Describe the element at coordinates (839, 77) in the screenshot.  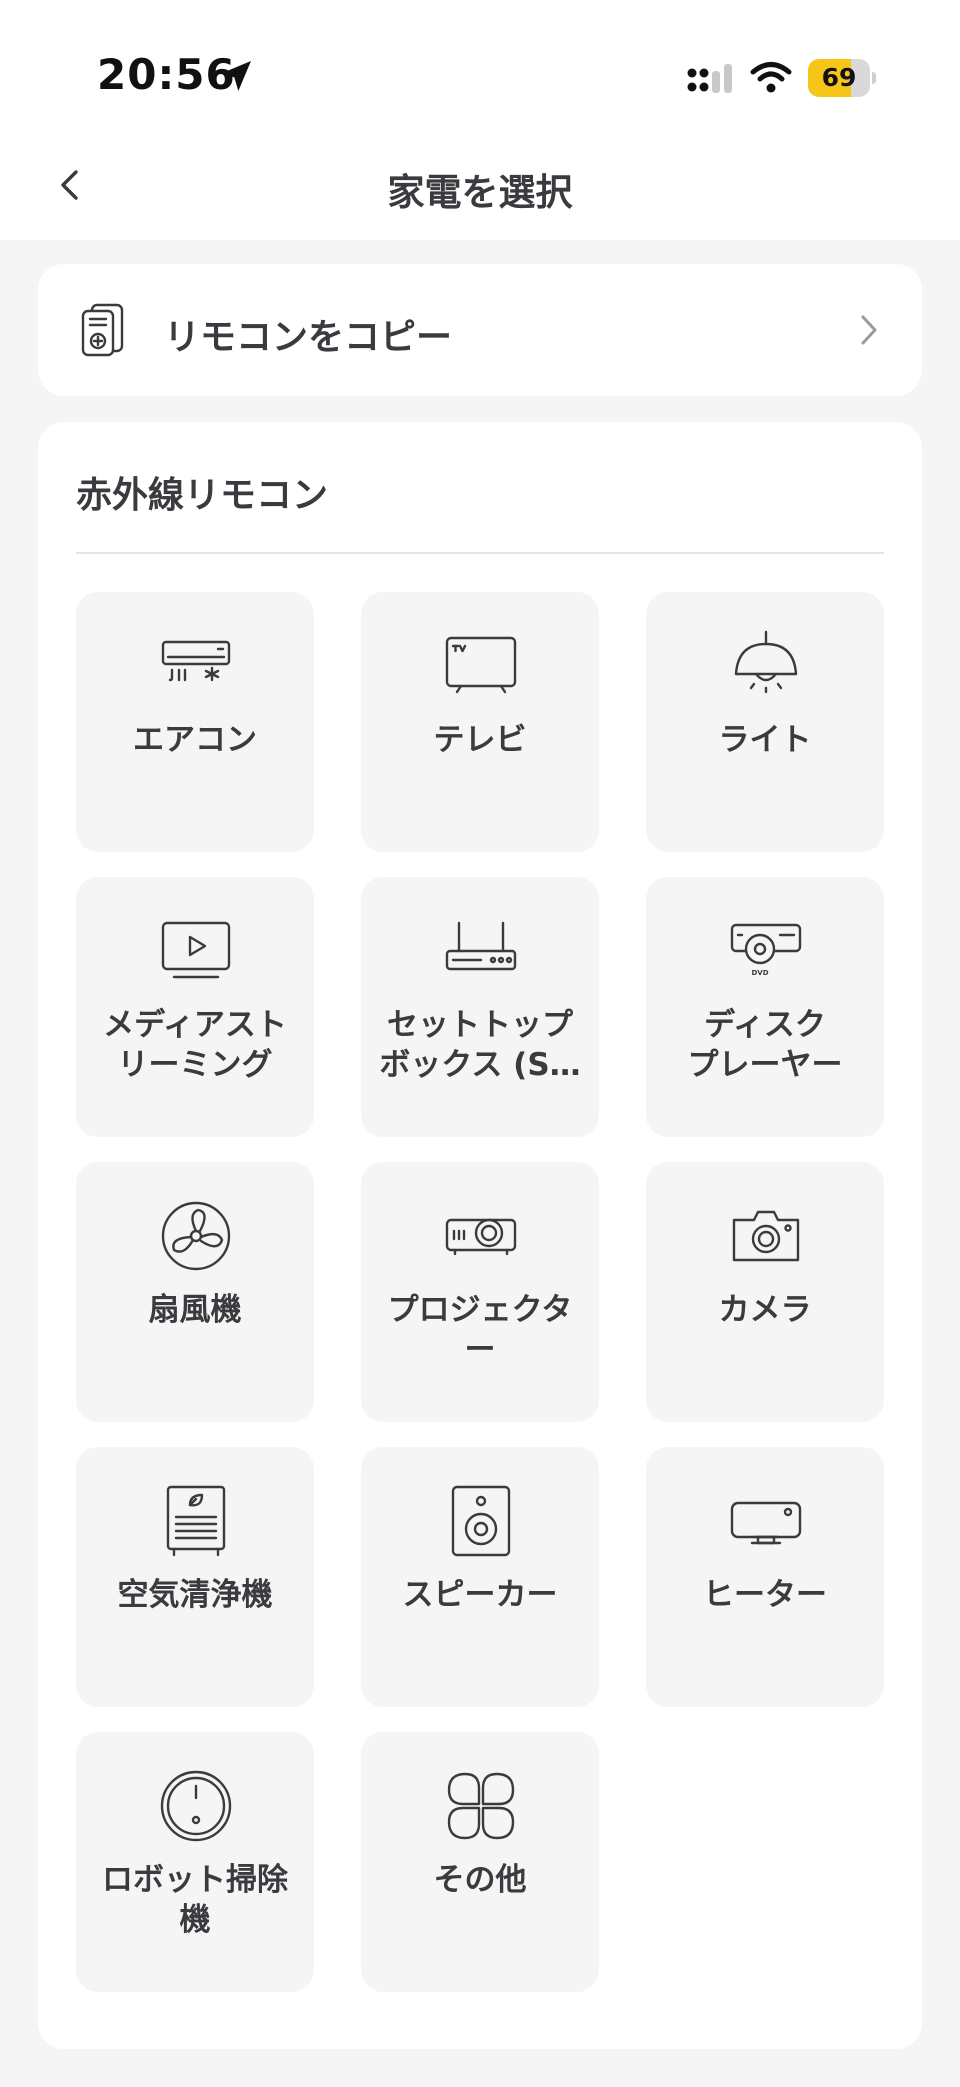
I see `battery-percent: 69` at that location.